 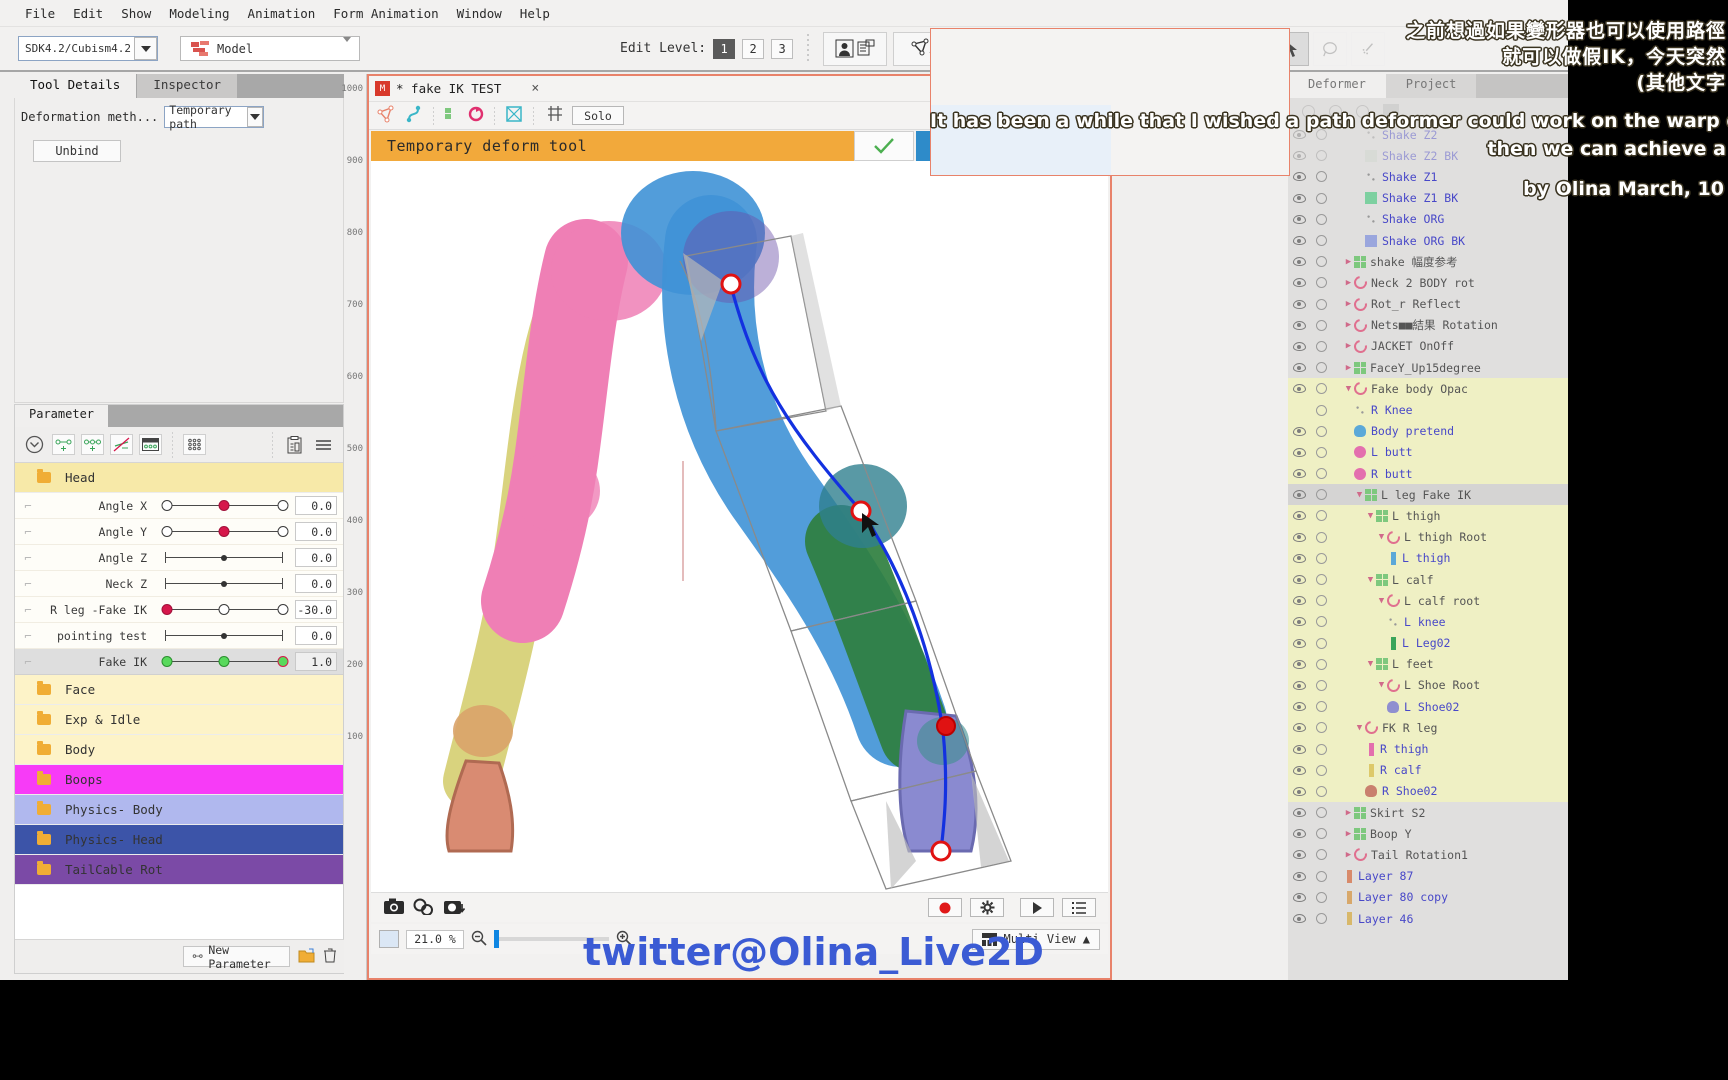 What do you see at coordinates (194, 444) in the screenshot?
I see `keyform-grid-icon` at bounding box center [194, 444].